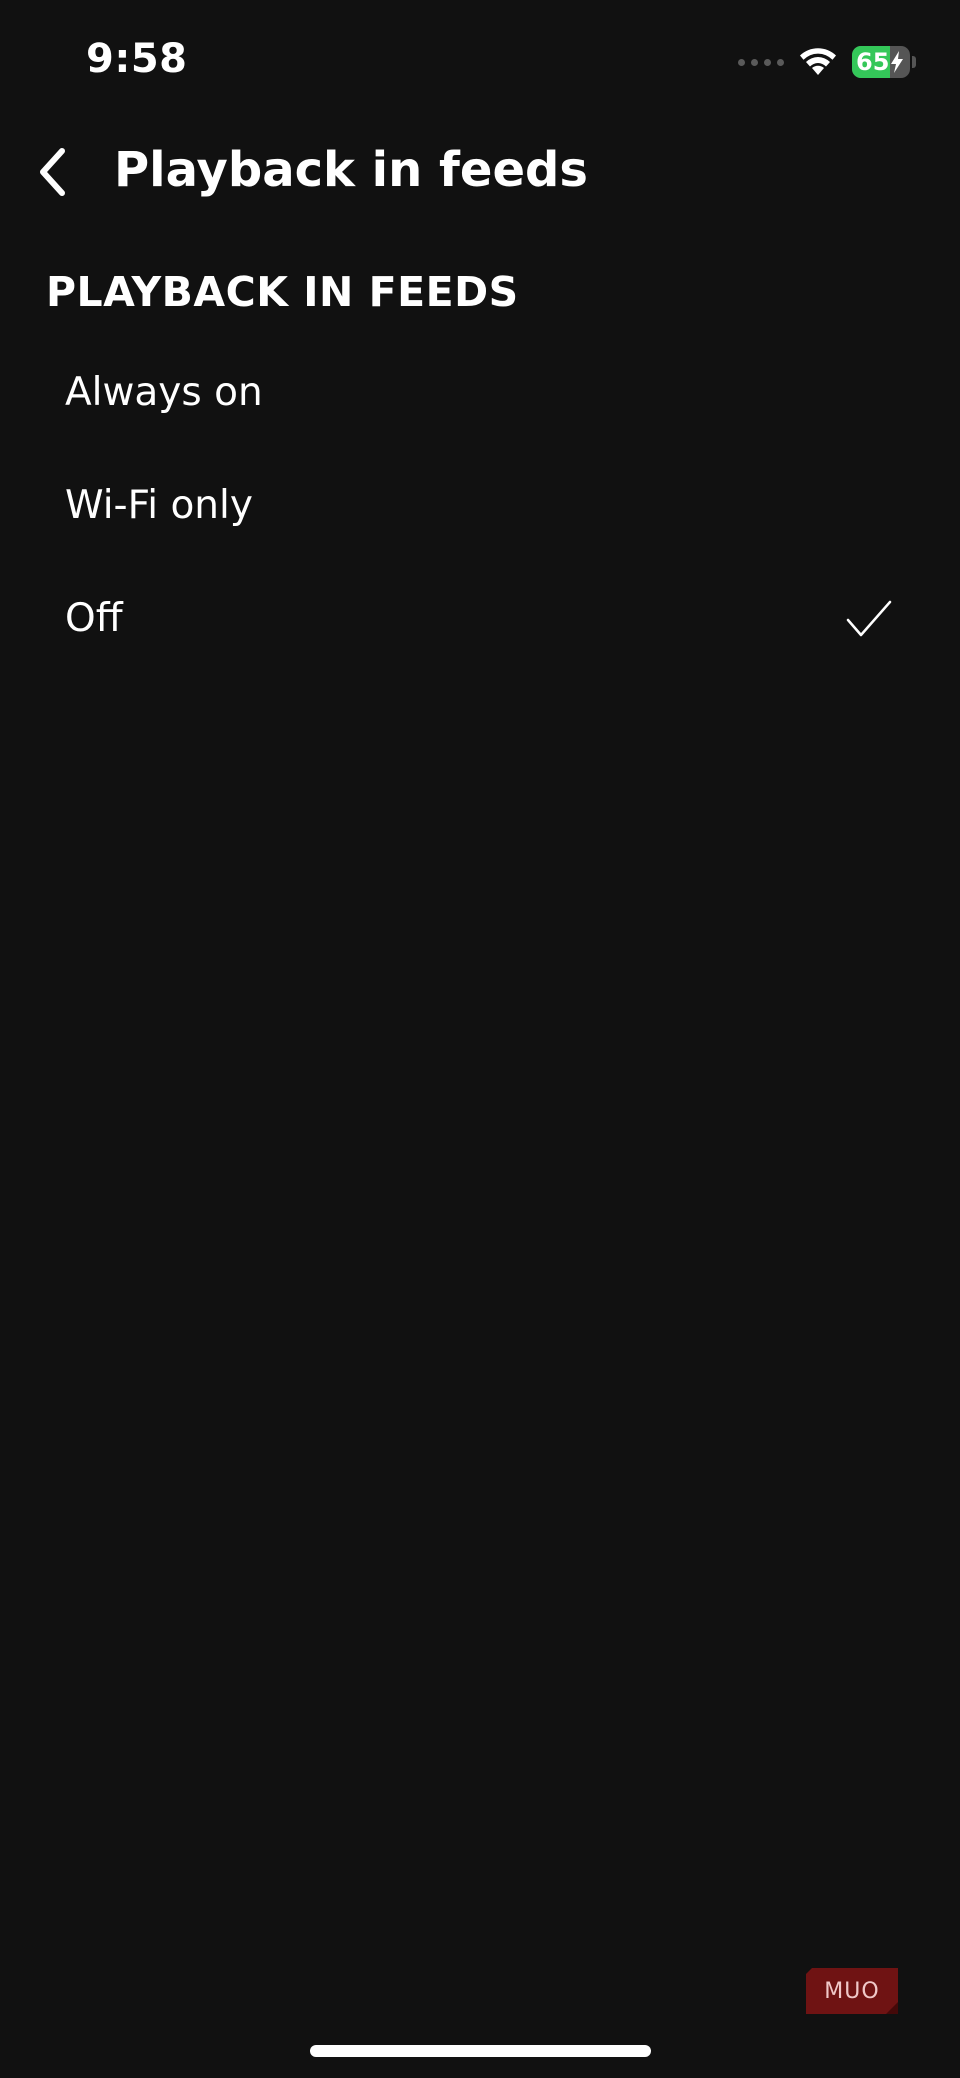 The width and height of the screenshot is (960, 2078). Describe the element at coordinates (351, 170) in the screenshot. I see `page-title: Playback in feeds` at that location.